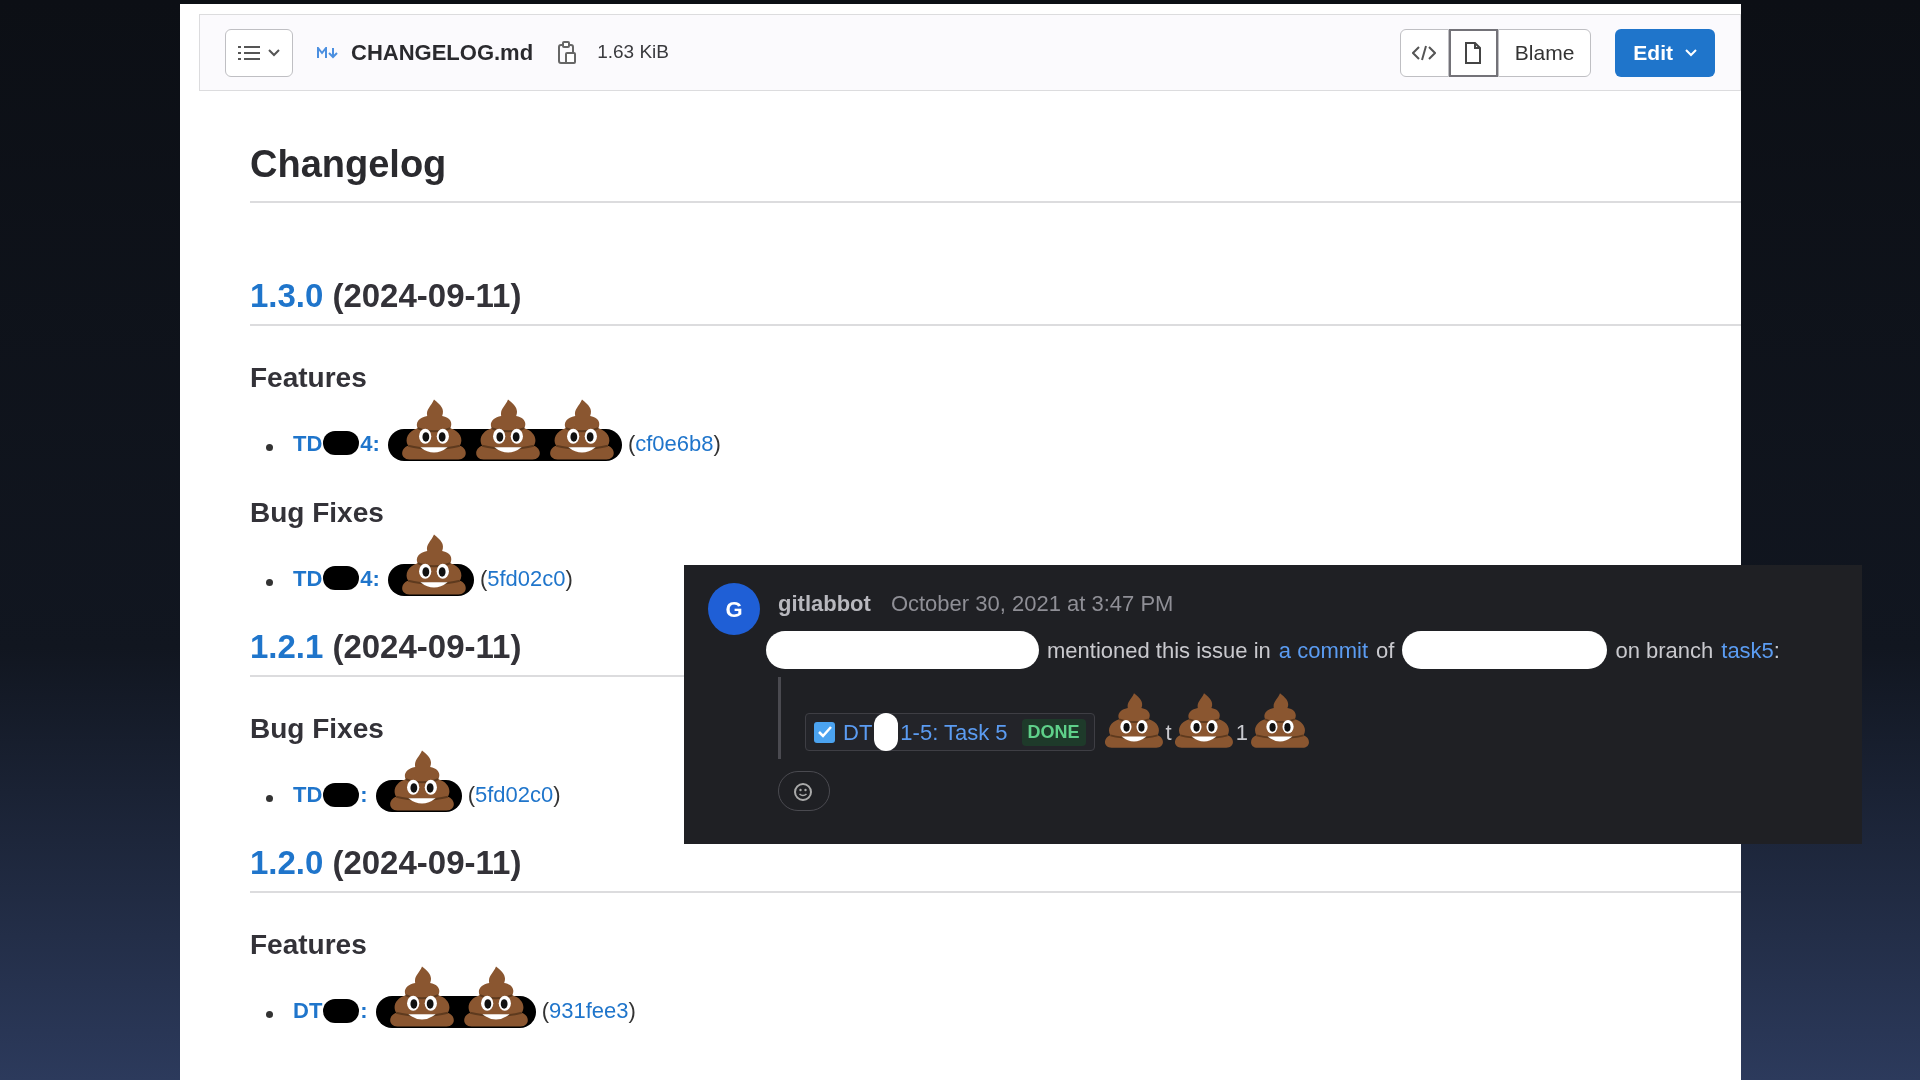 Image resolution: width=1920 pixels, height=1080 pixels. What do you see at coordinates (1664, 650) in the screenshot?
I see `message-text: on branch` at bounding box center [1664, 650].